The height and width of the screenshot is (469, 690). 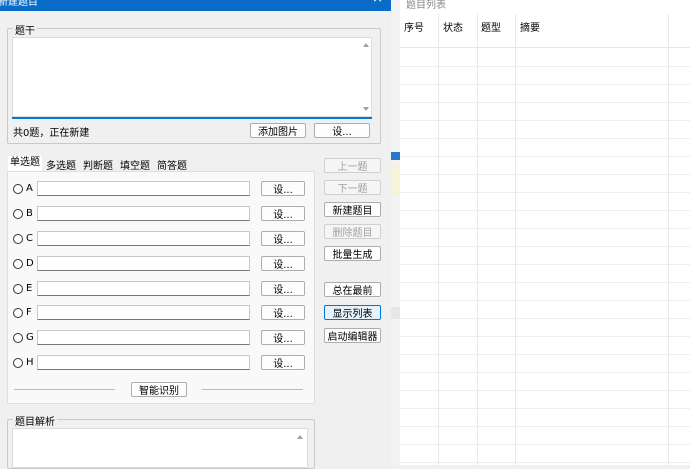 What do you see at coordinates (61, 164) in the screenshot?
I see `tab-multiple-choice: 多选题` at bounding box center [61, 164].